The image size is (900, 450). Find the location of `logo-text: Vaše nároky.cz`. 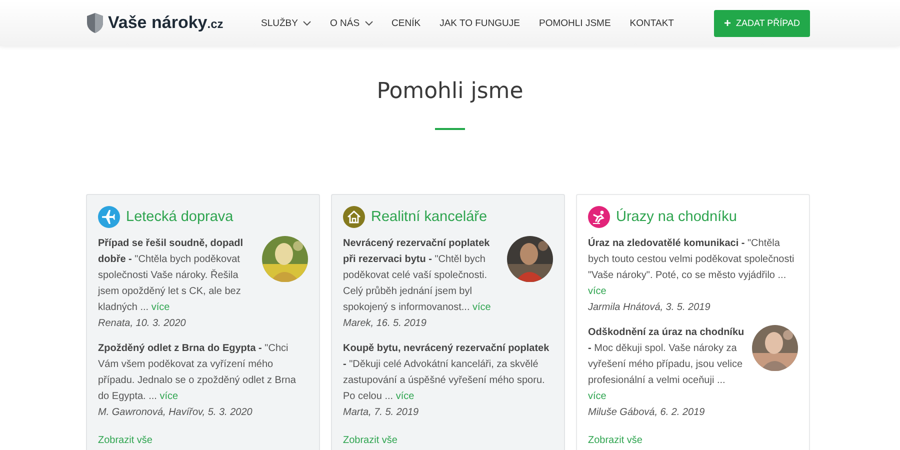

logo-text: Vaše nároky.cz is located at coordinates (166, 23).